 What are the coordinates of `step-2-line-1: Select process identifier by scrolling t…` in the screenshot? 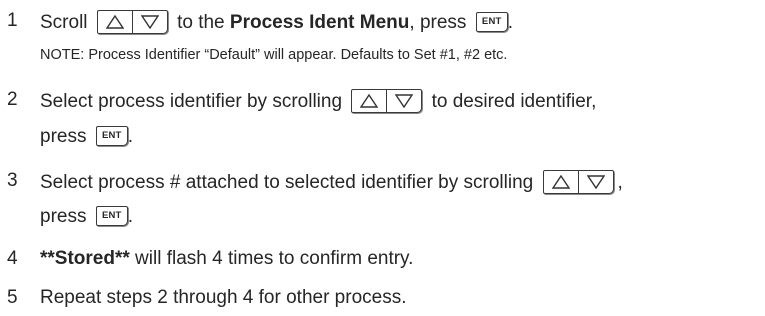 It's located at (318, 101).